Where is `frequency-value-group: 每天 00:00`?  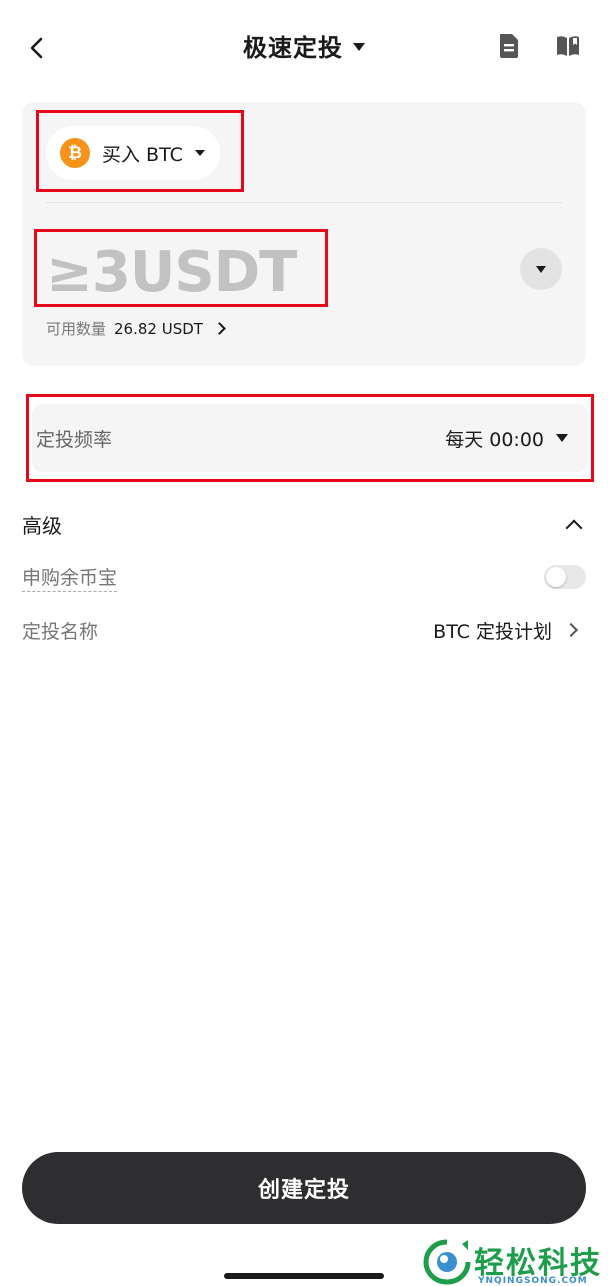
frequency-value-group: 每天 00:00 is located at coordinates (506, 438).